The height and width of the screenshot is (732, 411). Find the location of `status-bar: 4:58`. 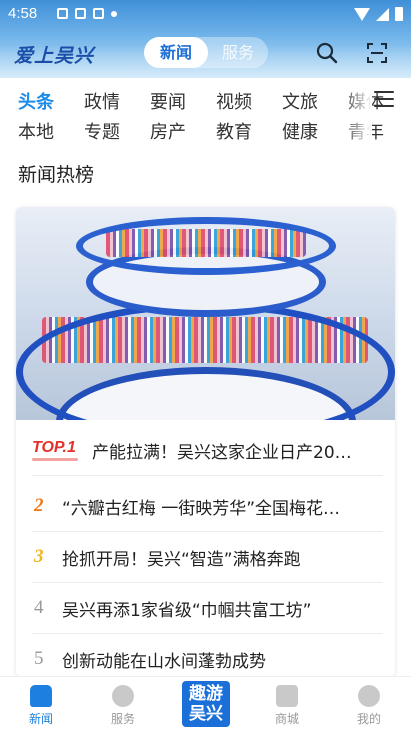

status-bar: 4:58 is located at coordinates (205, 14).